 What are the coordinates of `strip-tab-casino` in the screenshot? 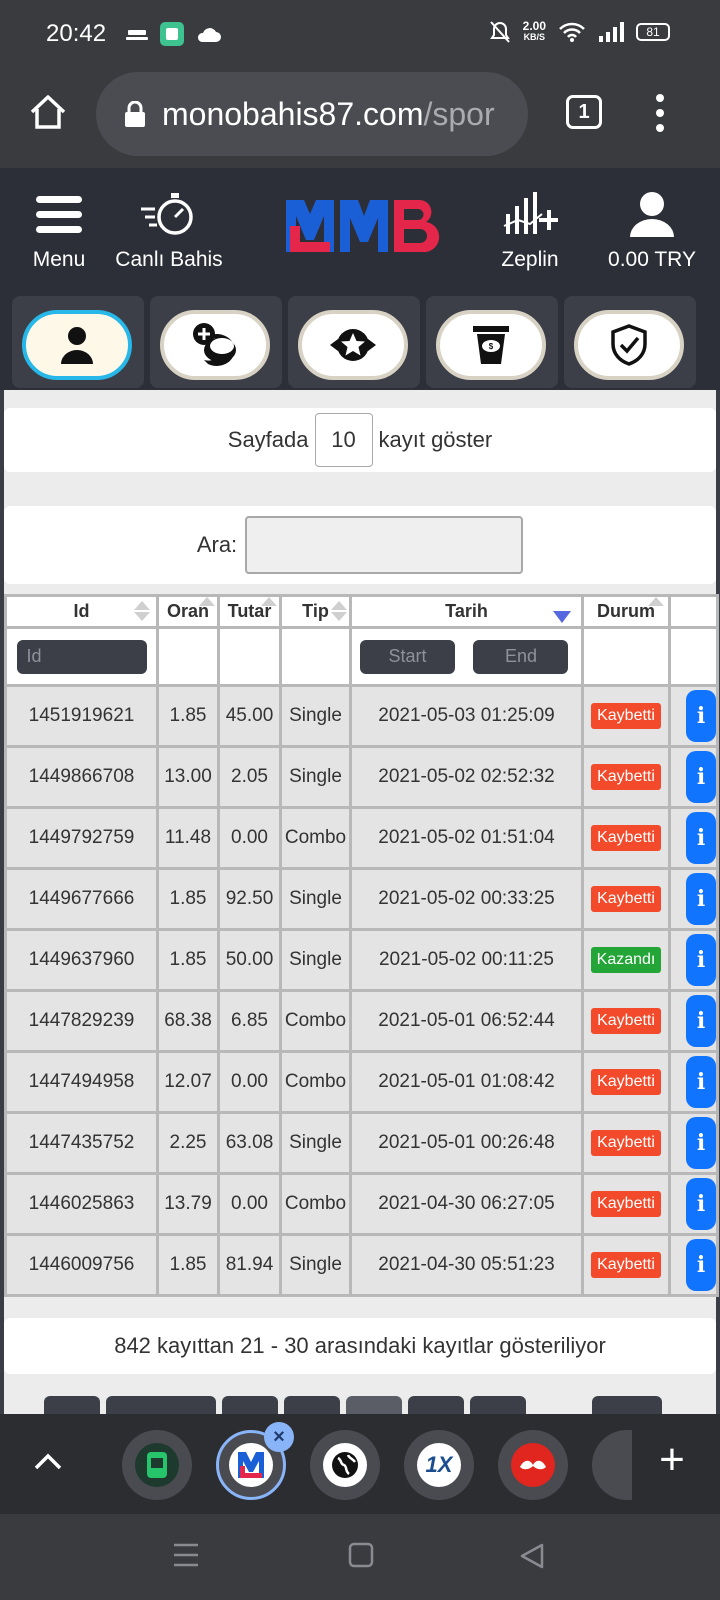 It's located at (157, 1465).